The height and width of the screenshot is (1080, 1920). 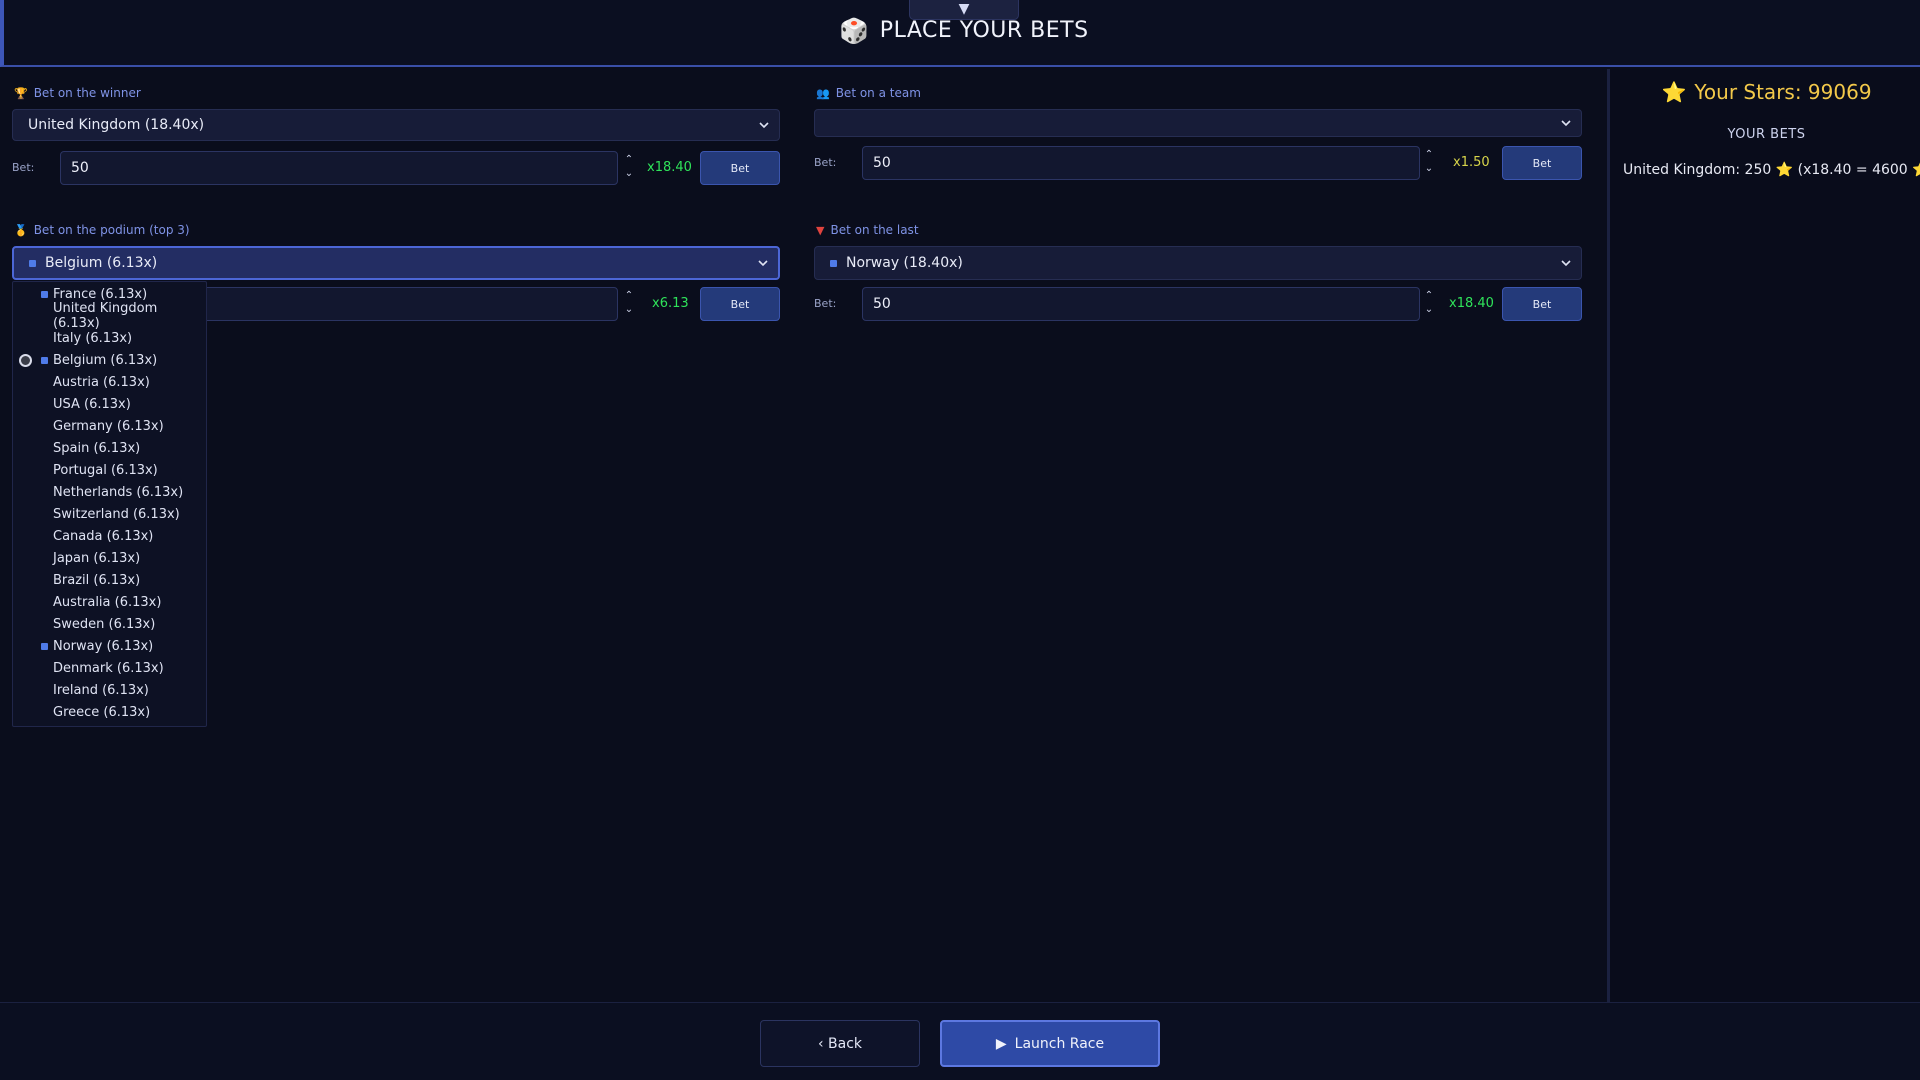 I want to click on dropdown-option-label: Italy (6.13x), so click(x=93, y=338).